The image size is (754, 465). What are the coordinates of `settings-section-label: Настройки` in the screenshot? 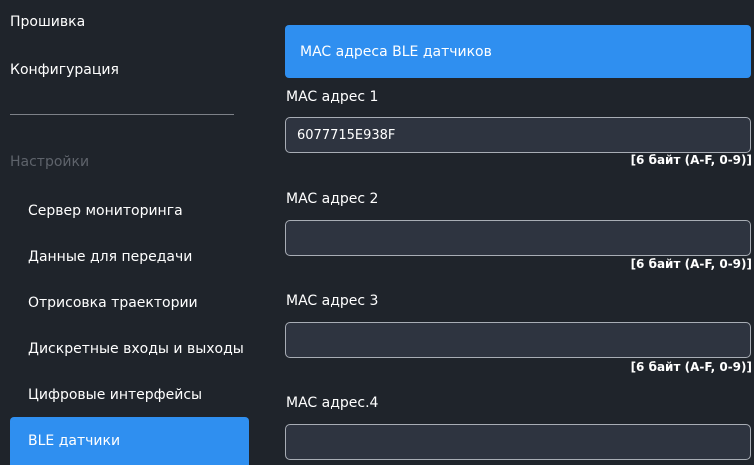 It's located at (50, 162).